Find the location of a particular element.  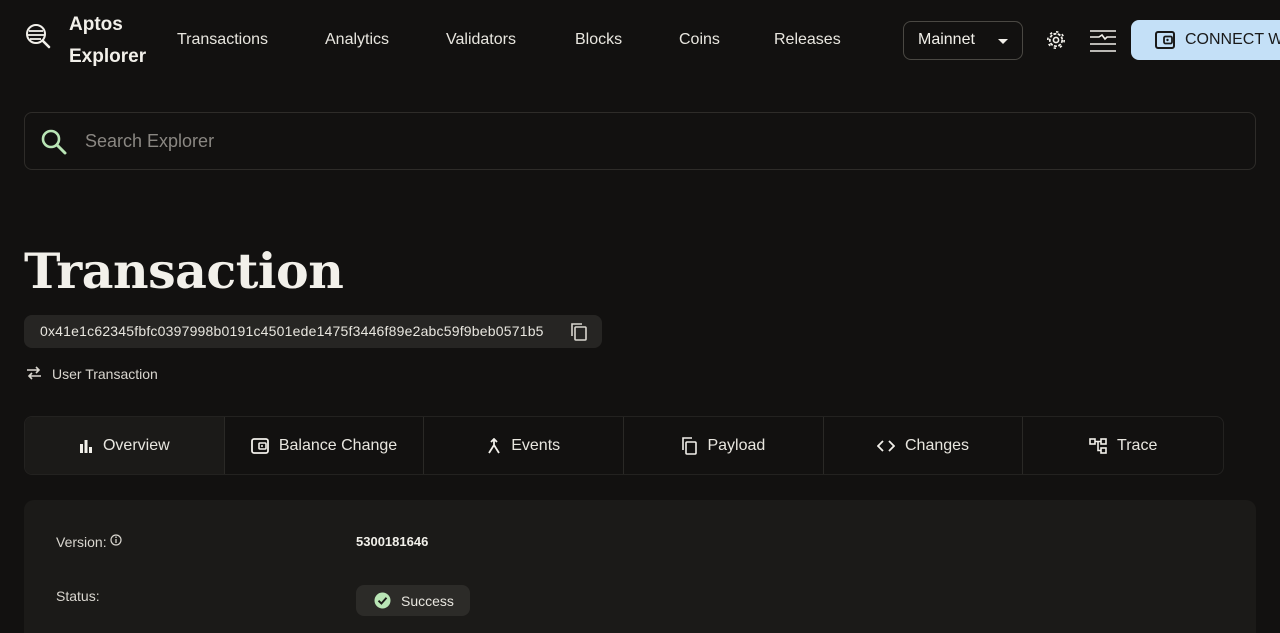

connect-wallet-button: CONNECT WALLET is located at coordinates (1205, 40).